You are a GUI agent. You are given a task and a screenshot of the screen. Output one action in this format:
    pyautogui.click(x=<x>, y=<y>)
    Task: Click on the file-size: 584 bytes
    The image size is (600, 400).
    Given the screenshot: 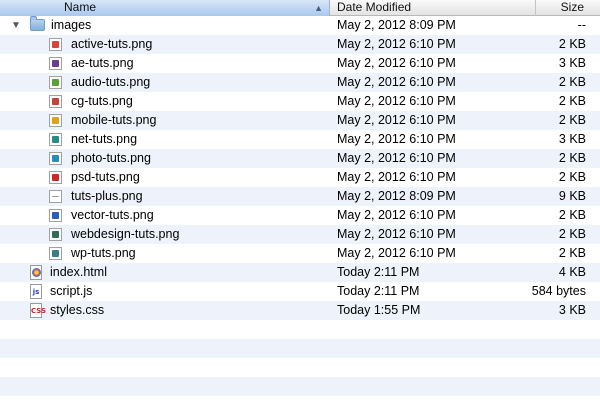 What is the action you would take?
    pyautogui.click(x=558, y=291)
    